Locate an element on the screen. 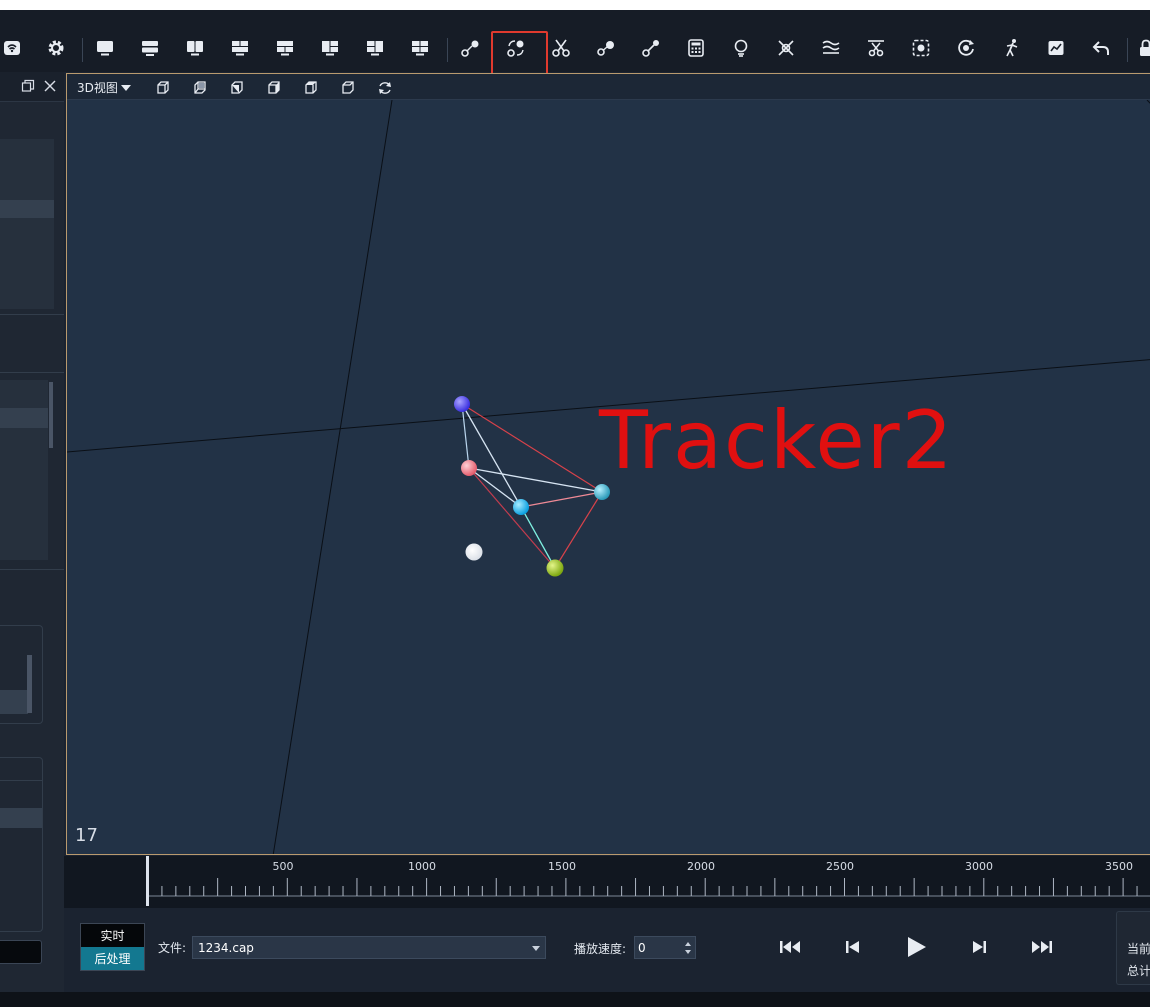 The image size is (1150, 1007). spin-down-icon is located at coordinates (688, 952).